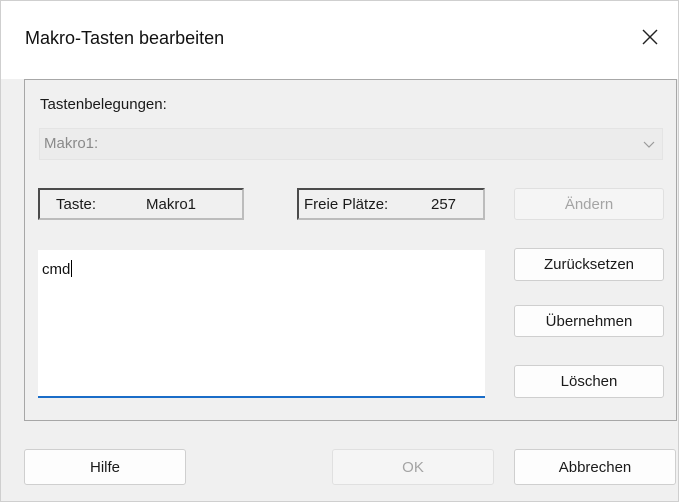 This screenshot has height=502, width=679. I want to click on key-info-box: Taste: Makro1, so click(141, 204).